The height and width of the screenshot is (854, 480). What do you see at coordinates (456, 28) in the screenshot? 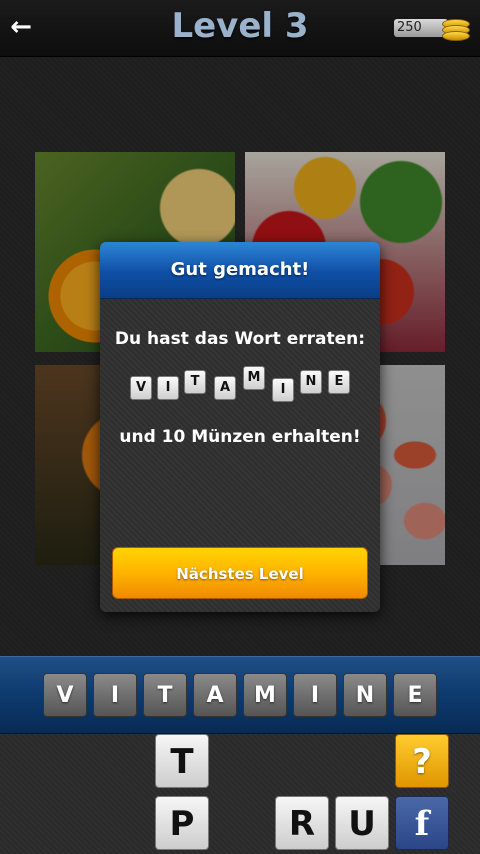
I see `coin-stack-icon` at bounding box center [456, 28].